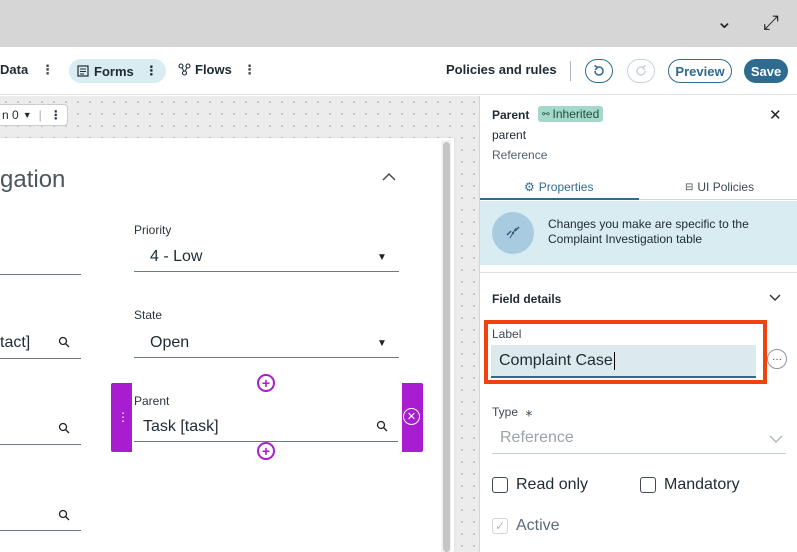 The image size is (797, 552). Describe the element at coordinates (537, 438) in the screenshot. I see `type-select-value: Reference` at that location.